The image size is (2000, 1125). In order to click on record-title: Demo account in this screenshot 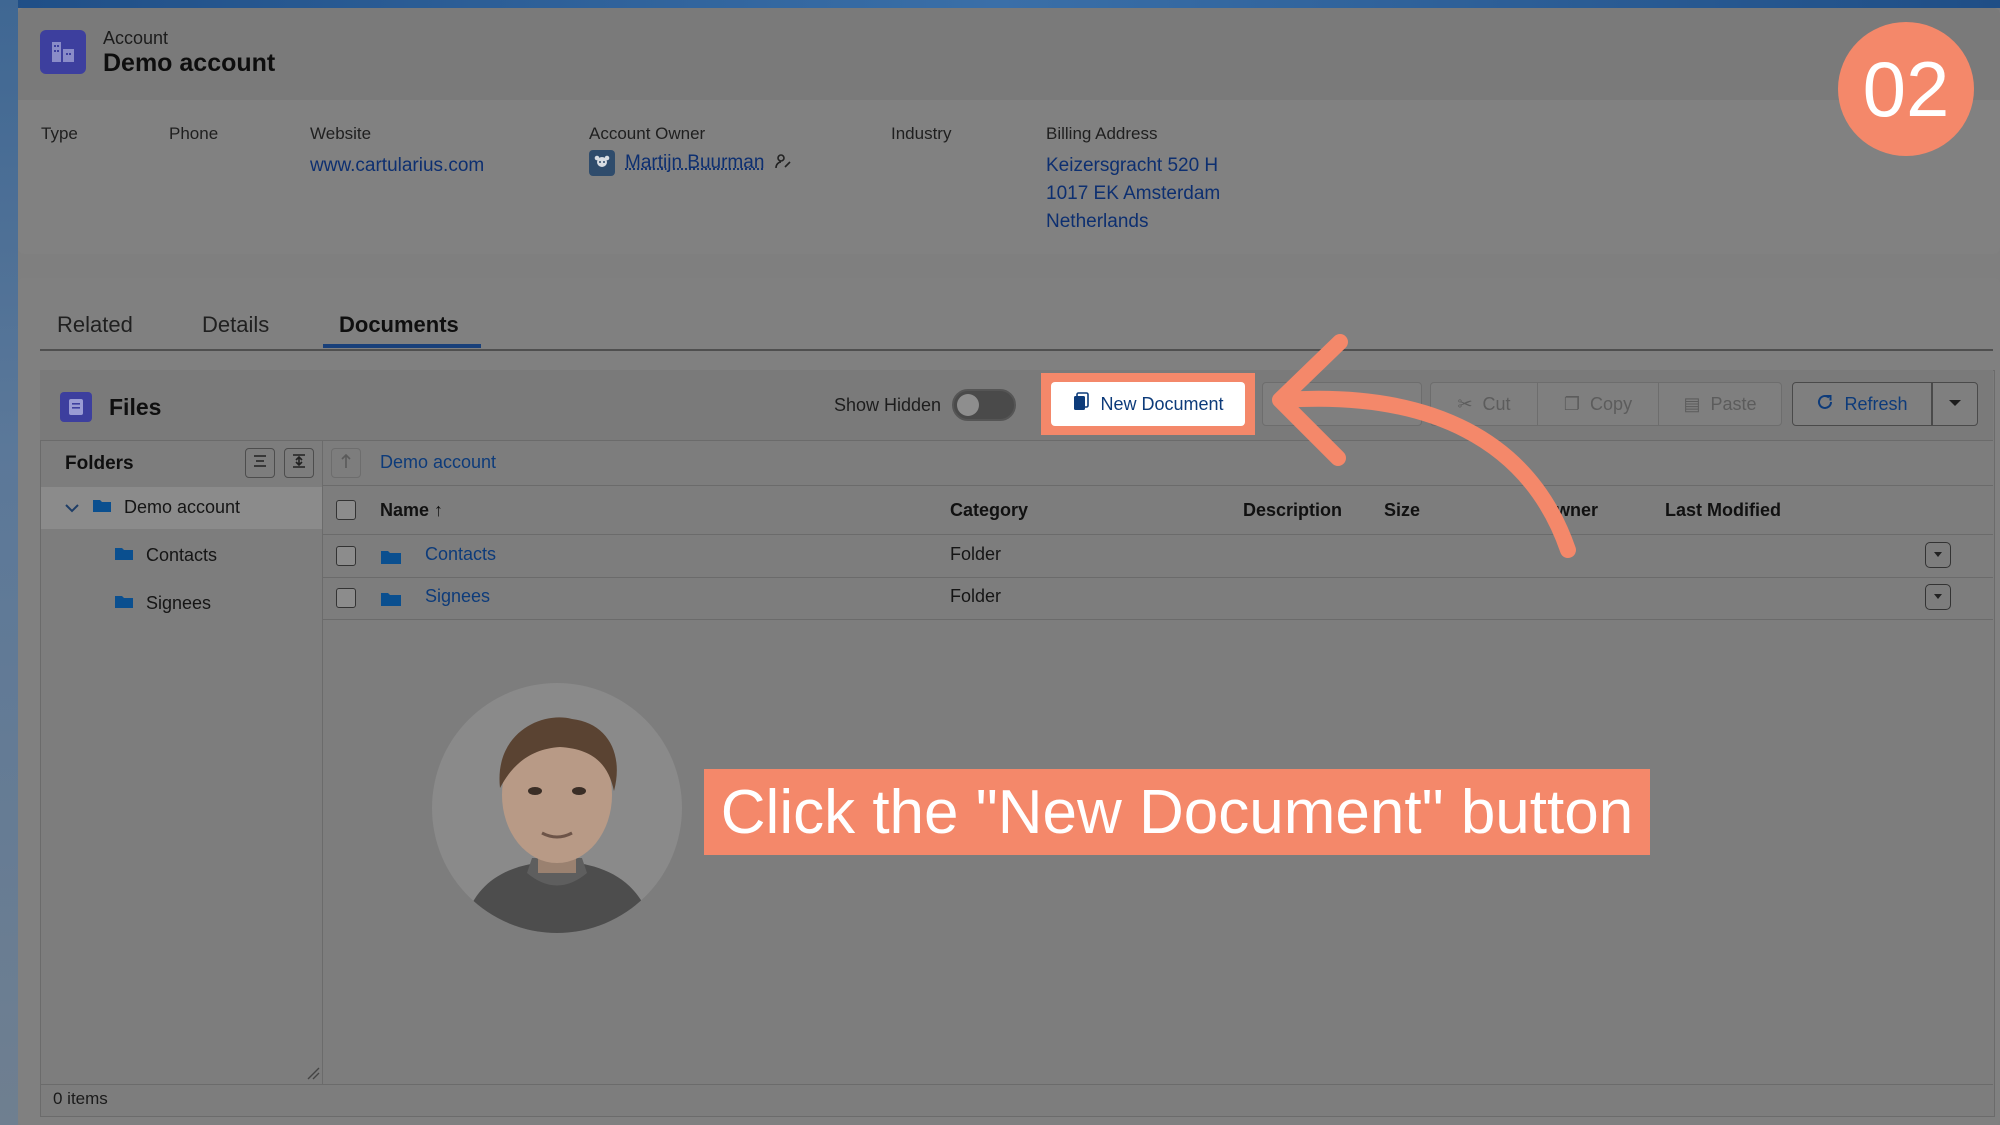, I will do `click(189, 63)`.